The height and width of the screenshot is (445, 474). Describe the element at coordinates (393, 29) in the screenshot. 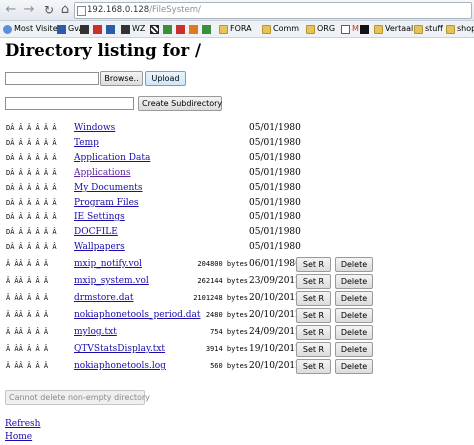

I see `bookmark-vertaal: Vertaal` at that location.